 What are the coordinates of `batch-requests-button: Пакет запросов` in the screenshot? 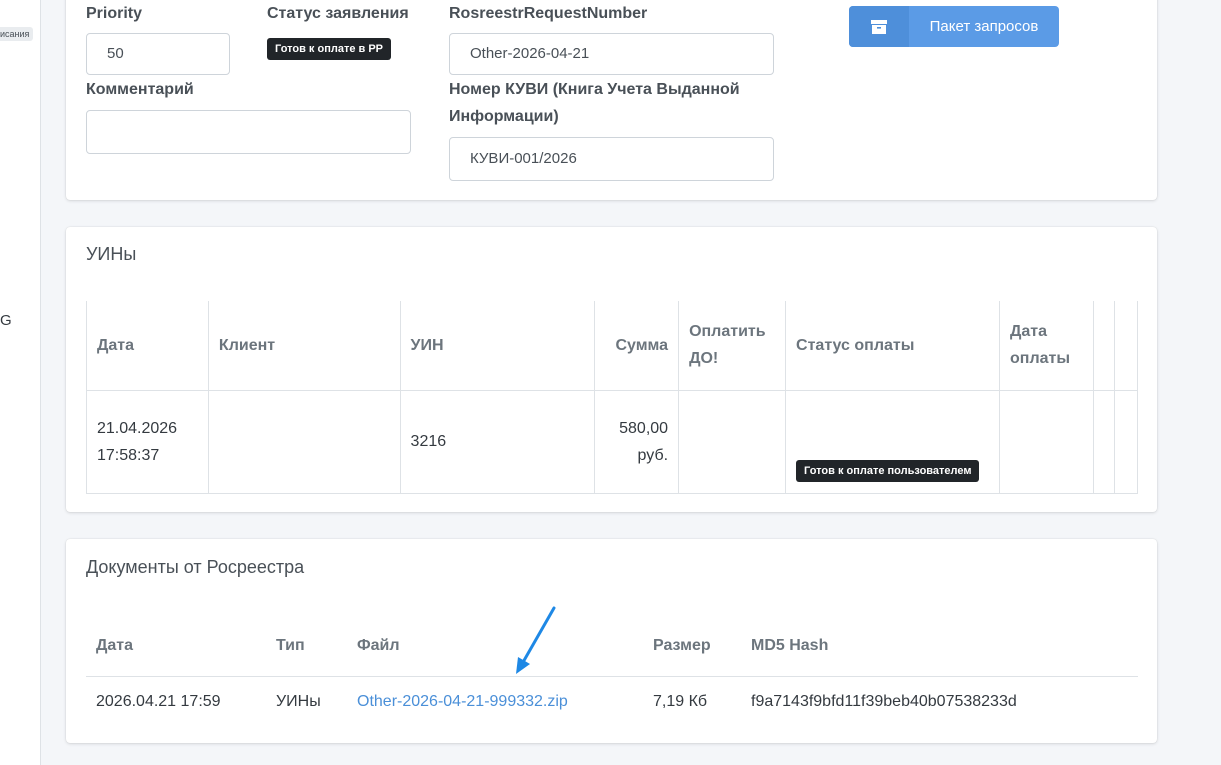 It's located at (954, 26).